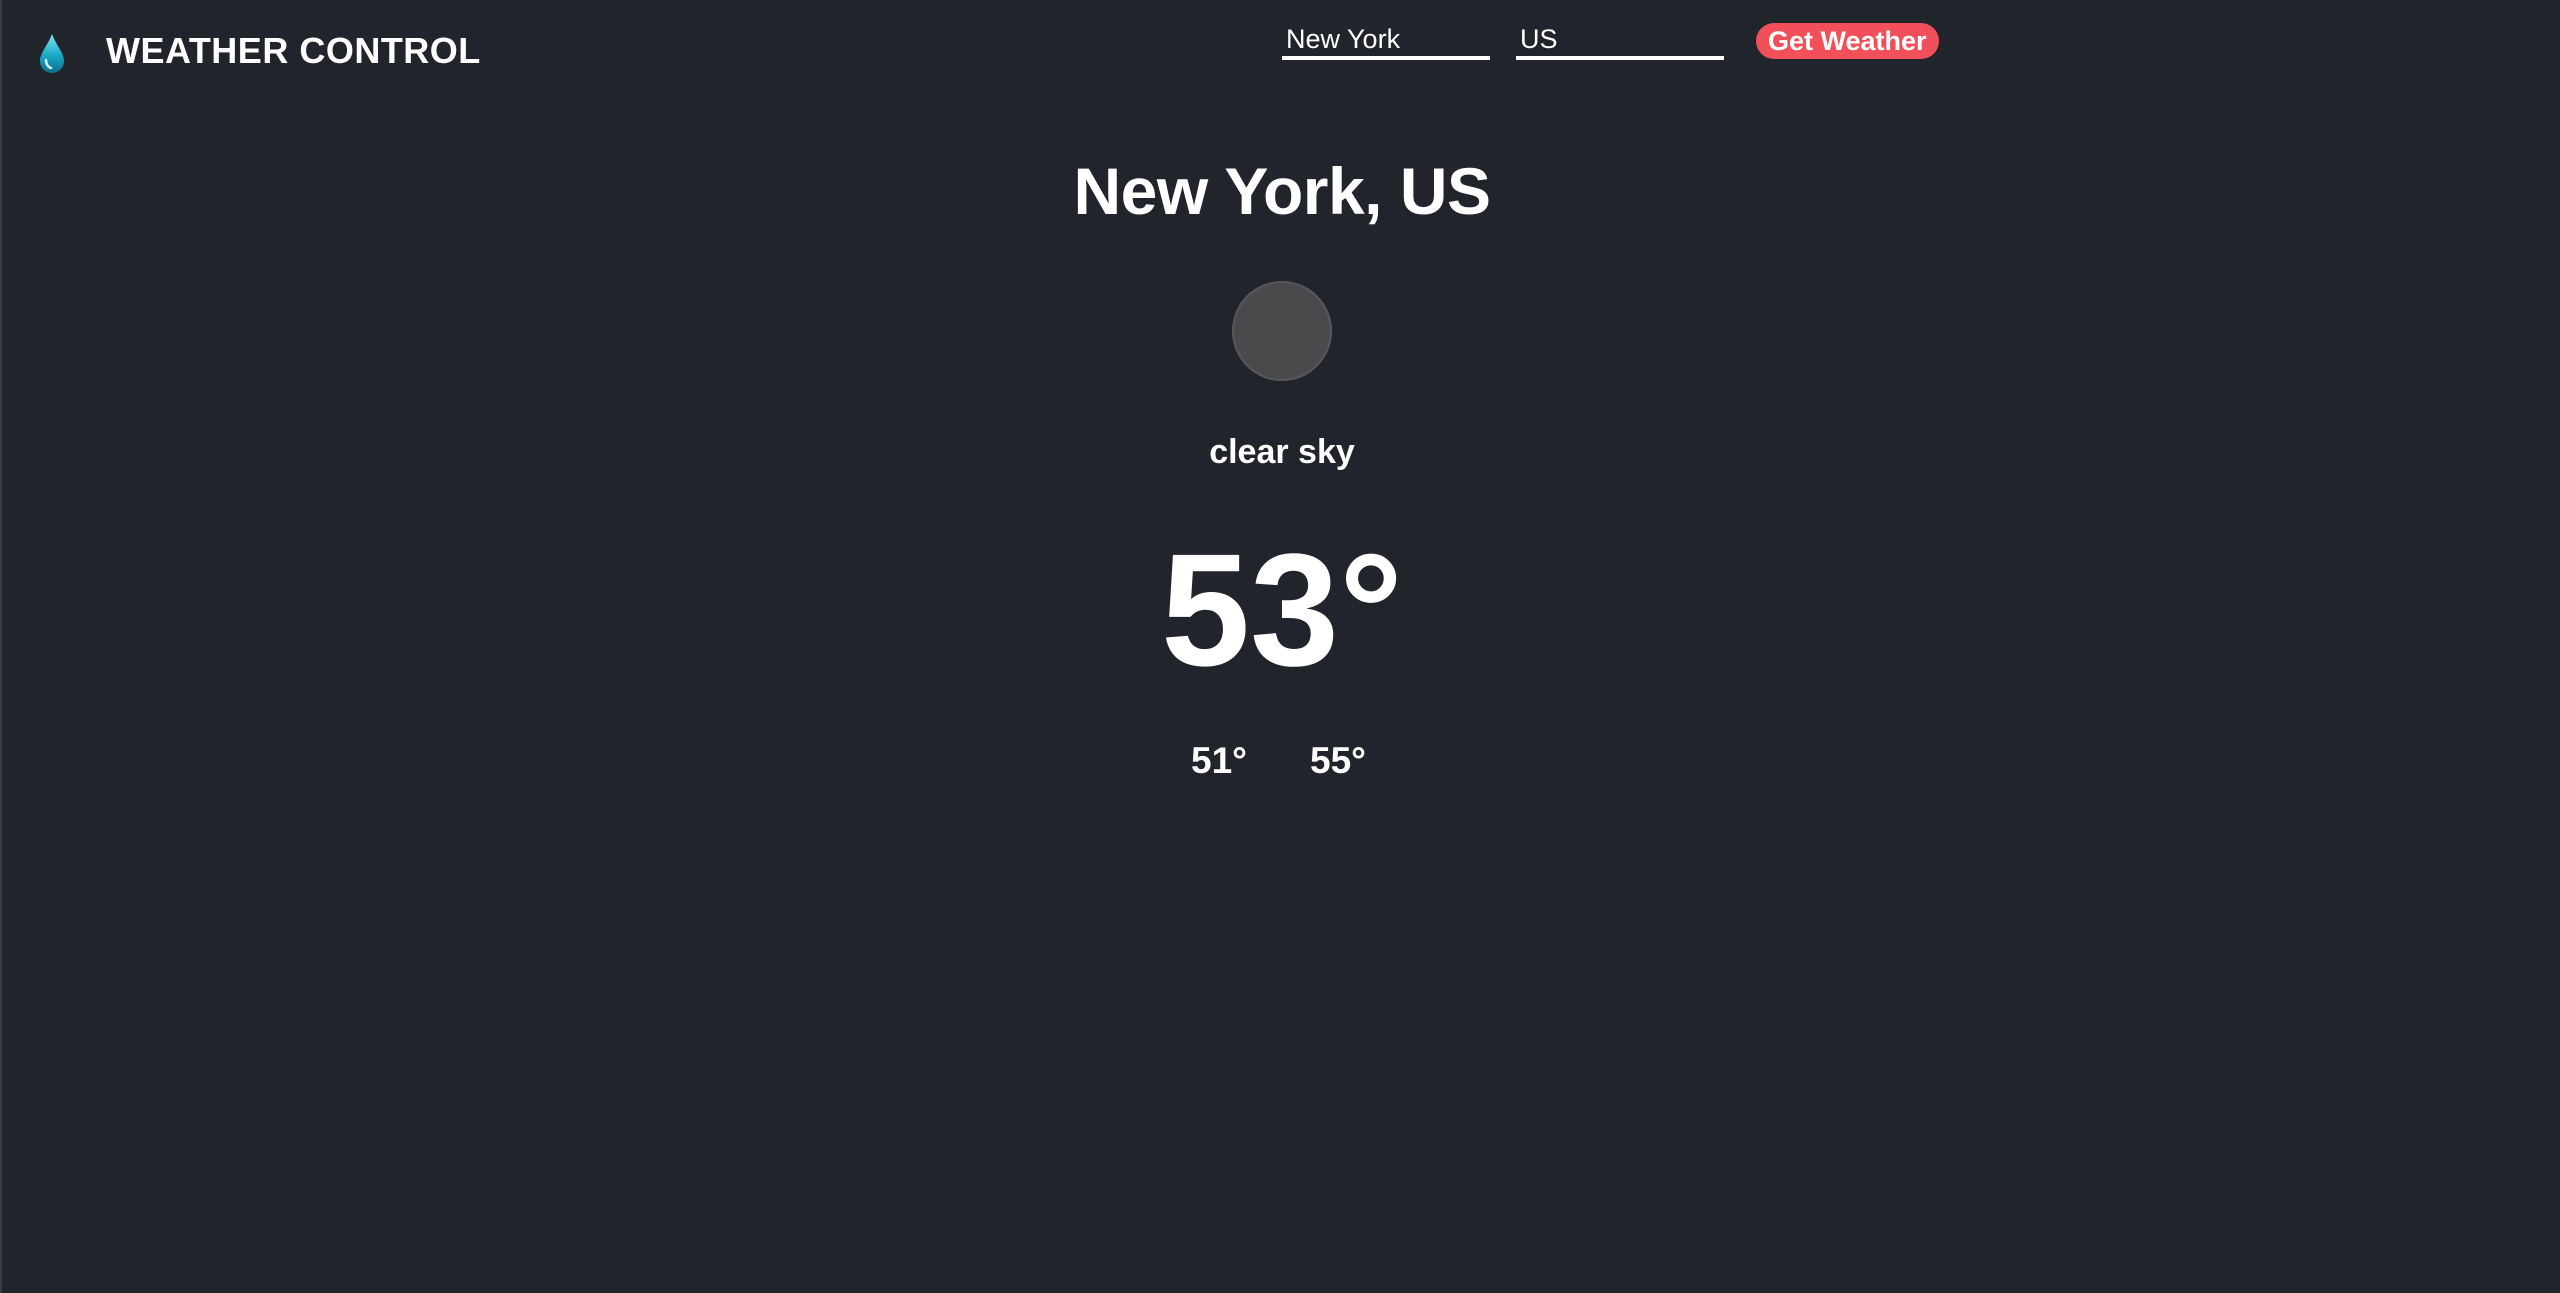 The image size is (2560, 1293). I want to click on weather-condition: clear sky, so click(1282, 452).